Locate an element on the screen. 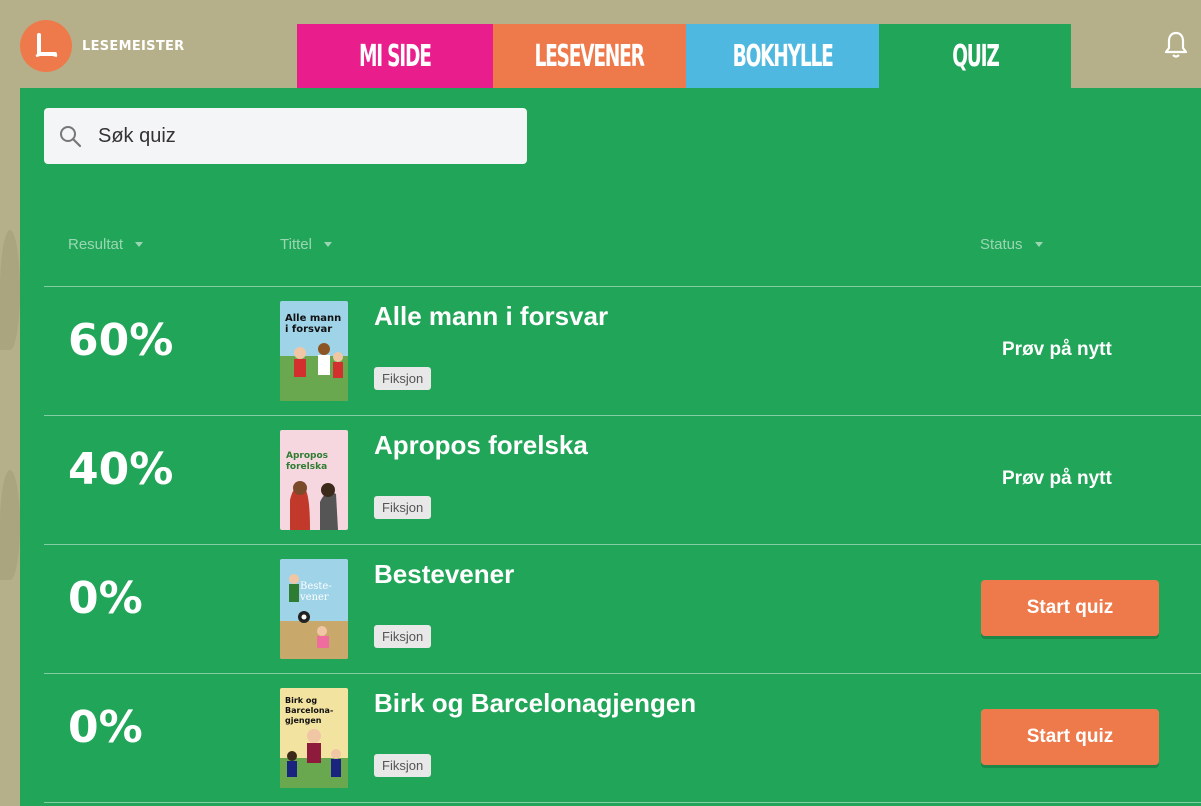 The height and width of the screenshot is (806, 1201). search-box is located at coordinates (285, 136).